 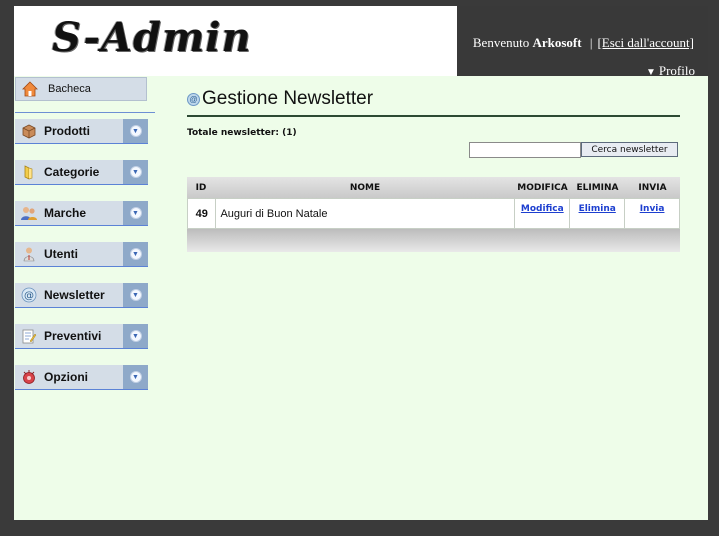 I want to click on logout-link: [Esci dall'account], so click(x=645, y=42).